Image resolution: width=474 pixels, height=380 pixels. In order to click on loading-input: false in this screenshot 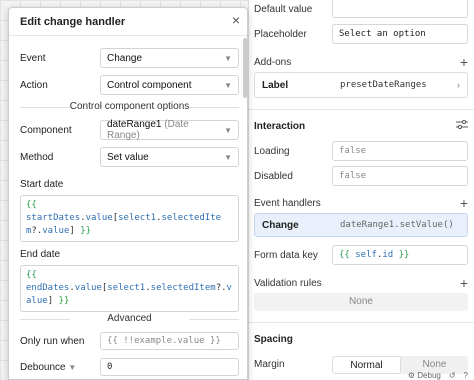, I will do `click(400, 151)`.